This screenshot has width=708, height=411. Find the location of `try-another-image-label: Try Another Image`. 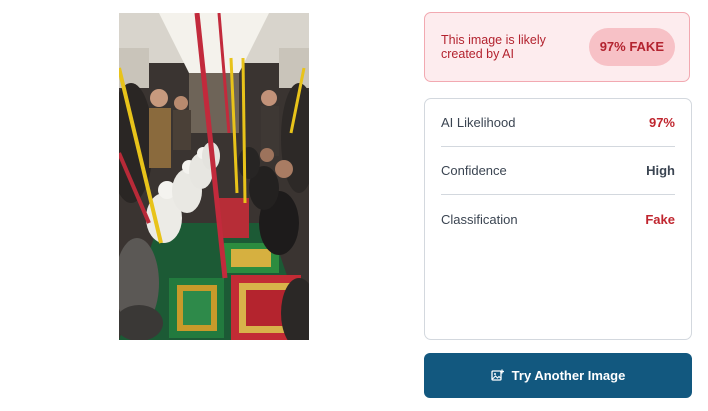

try-another-image-label: Try Another Image is located at coordinates (568, 375).